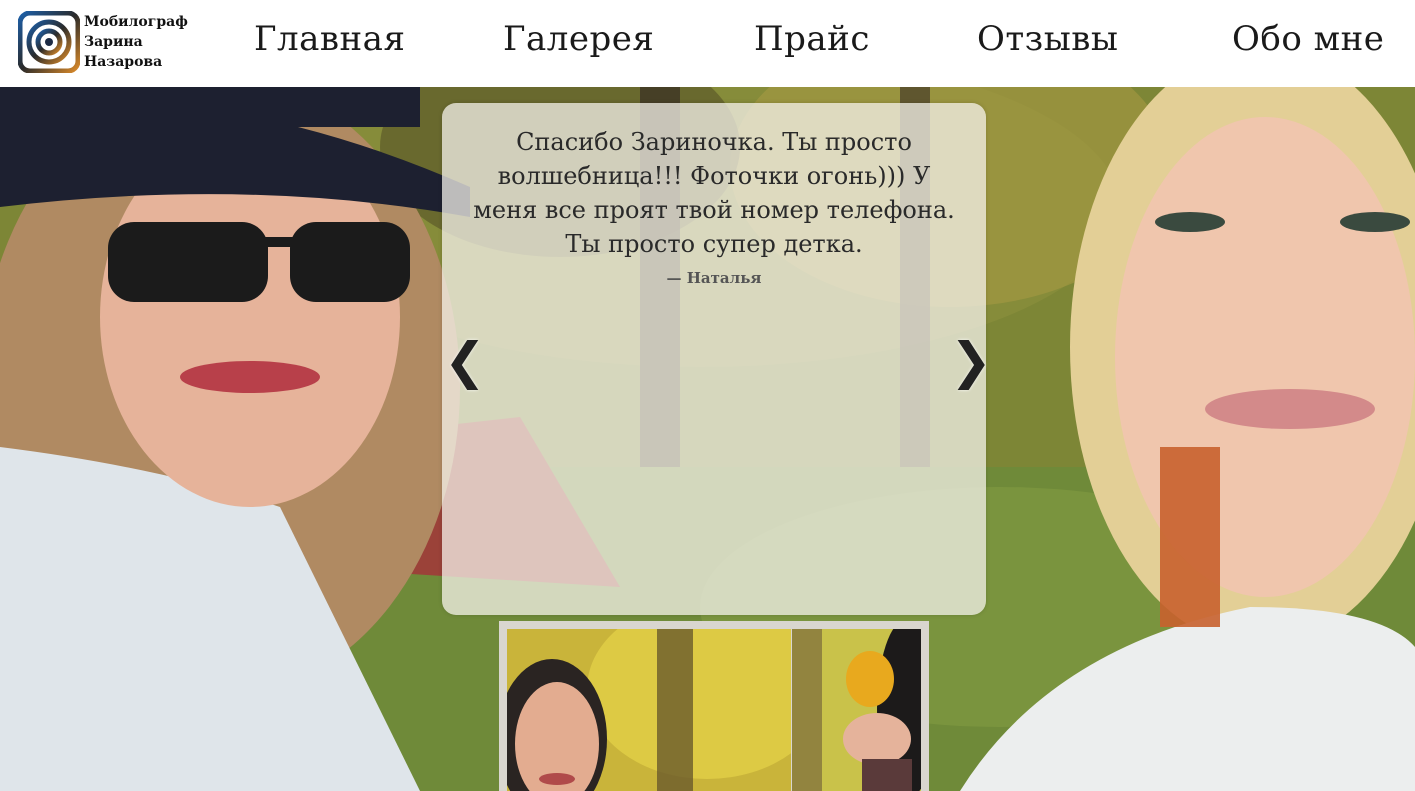 The image size is (1415, 791). What do you see at coordinates (1308, 39) in the screenshot?
I see `nav-about: Обо мне` at bounding box center [1308, 39].